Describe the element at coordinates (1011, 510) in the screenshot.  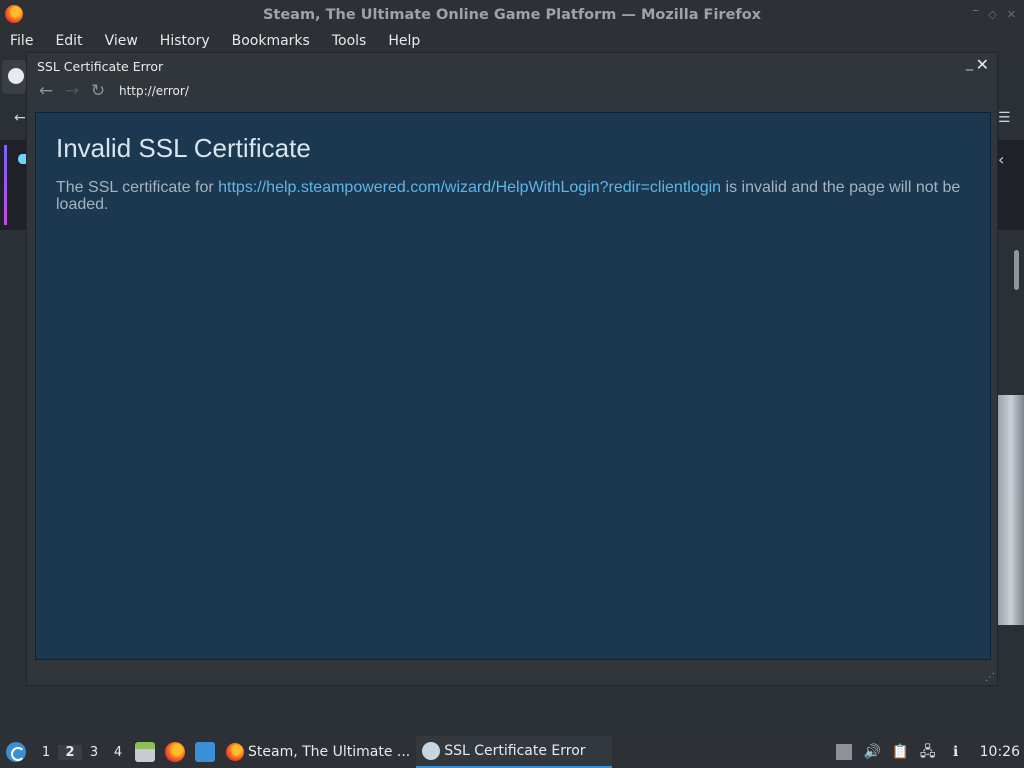
I see `background-image` at that location.